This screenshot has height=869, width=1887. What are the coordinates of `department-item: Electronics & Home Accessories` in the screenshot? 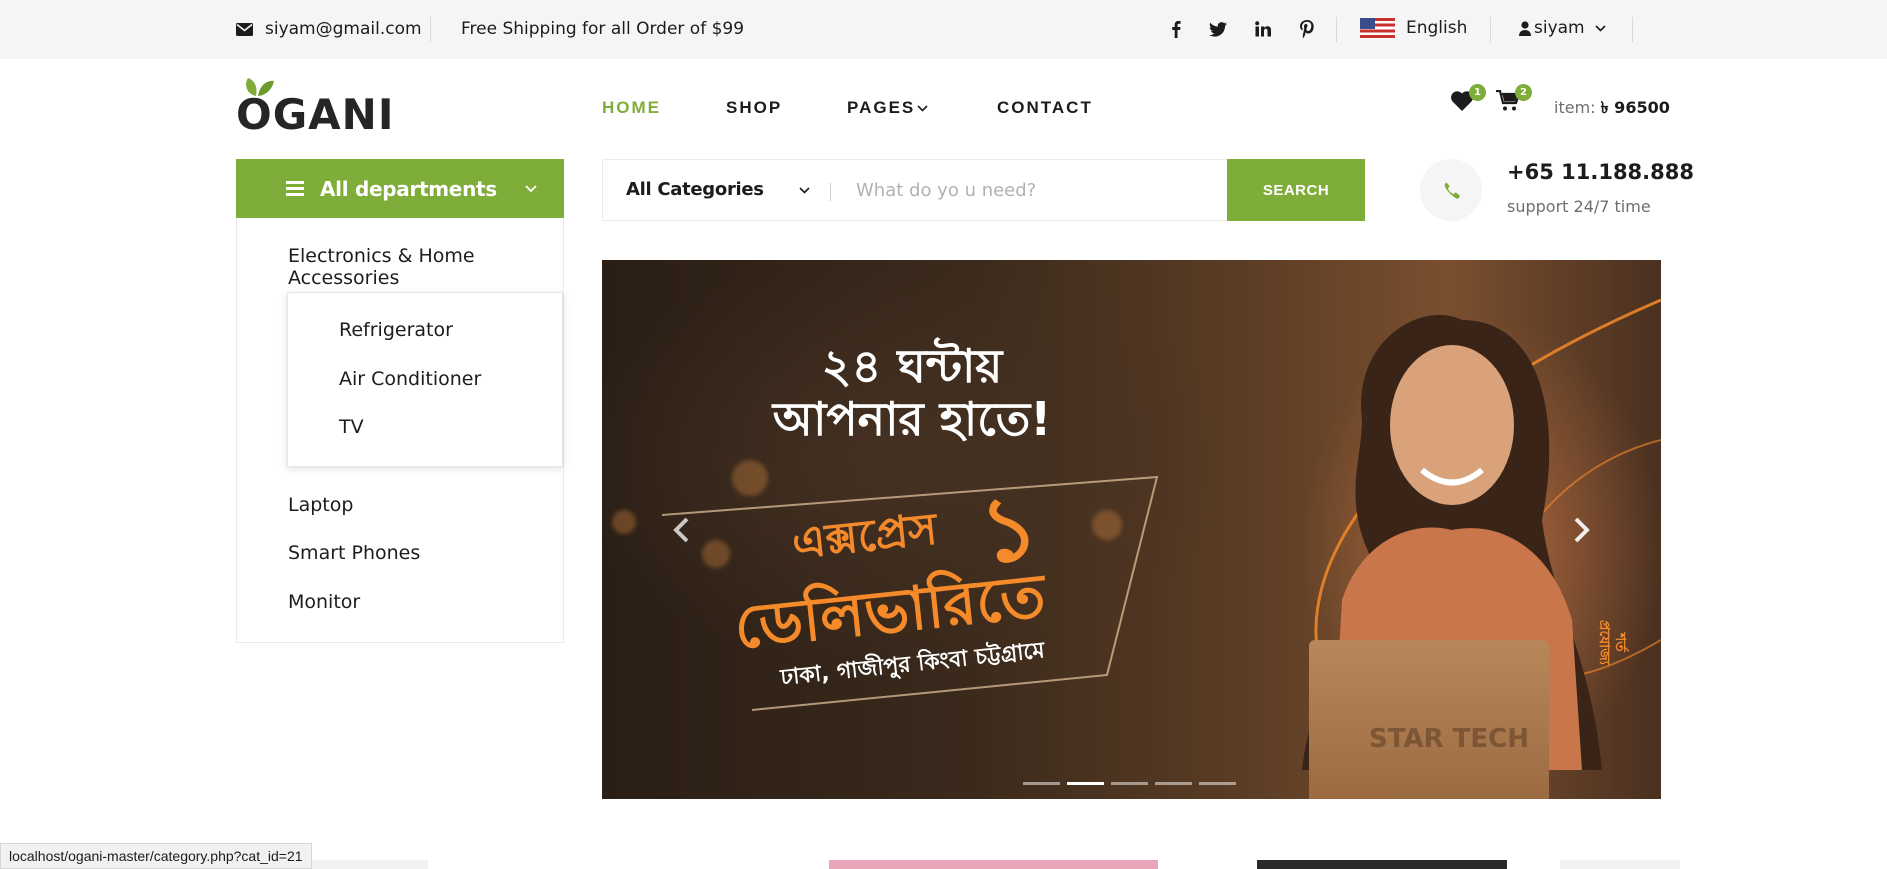 It's located at (425, 267).